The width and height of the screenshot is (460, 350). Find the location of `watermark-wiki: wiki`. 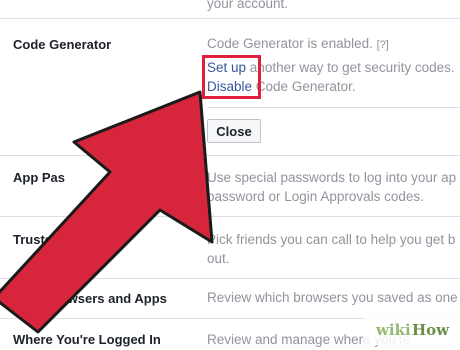

watermark-wiki: wiki is located at coordinates (393, 330).